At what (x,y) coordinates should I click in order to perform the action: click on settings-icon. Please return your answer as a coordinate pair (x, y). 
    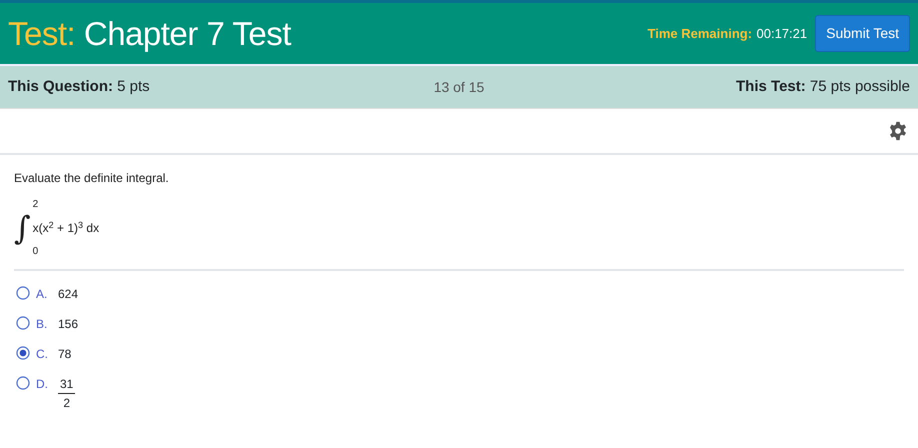
    Looking at the image, I should click on (898, 131).